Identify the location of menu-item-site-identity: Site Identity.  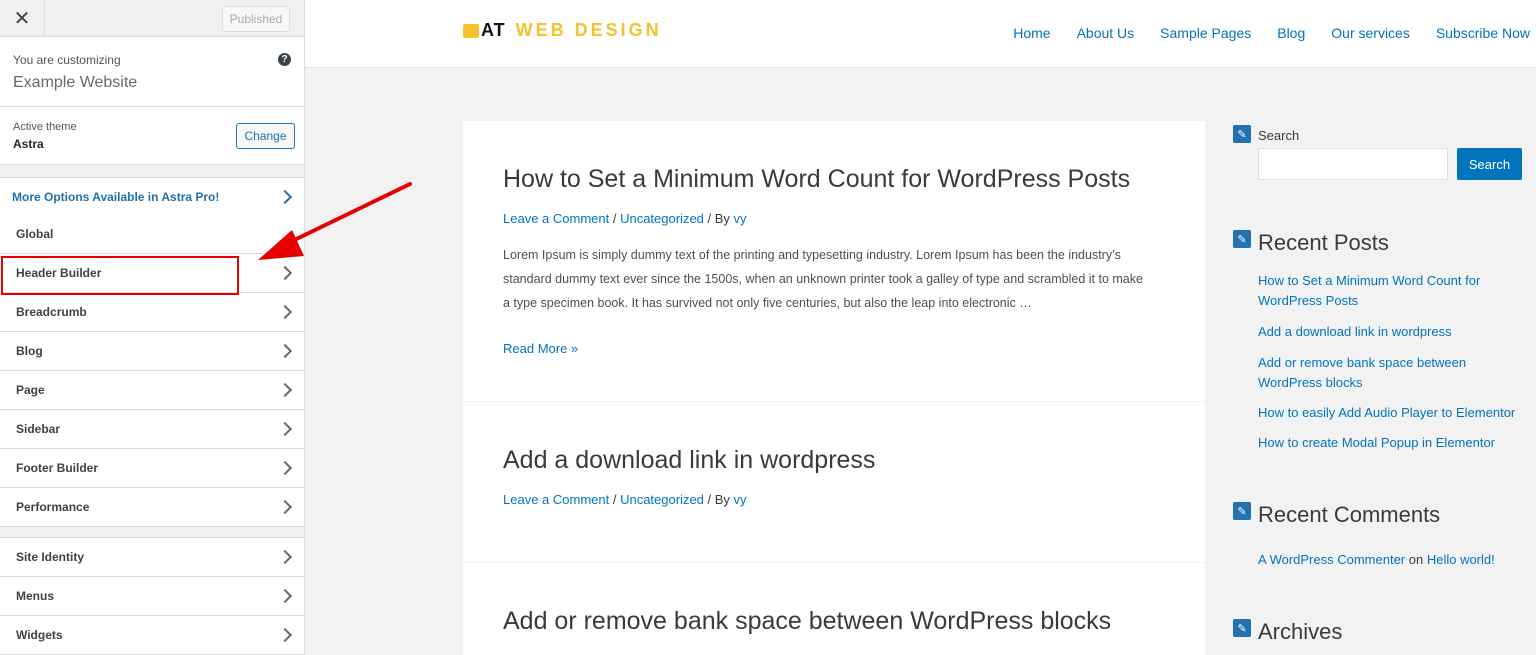
(152, 557).